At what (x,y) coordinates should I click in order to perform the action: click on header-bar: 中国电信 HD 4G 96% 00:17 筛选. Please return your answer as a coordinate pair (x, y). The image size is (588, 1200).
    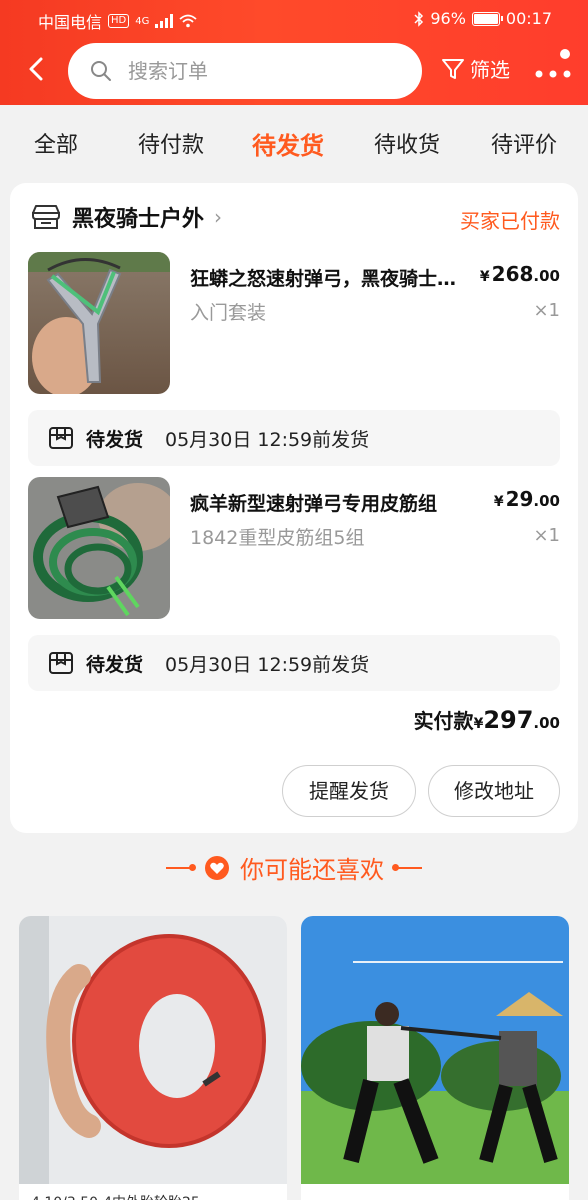
    Looking at the image, I should click on (294, 52).